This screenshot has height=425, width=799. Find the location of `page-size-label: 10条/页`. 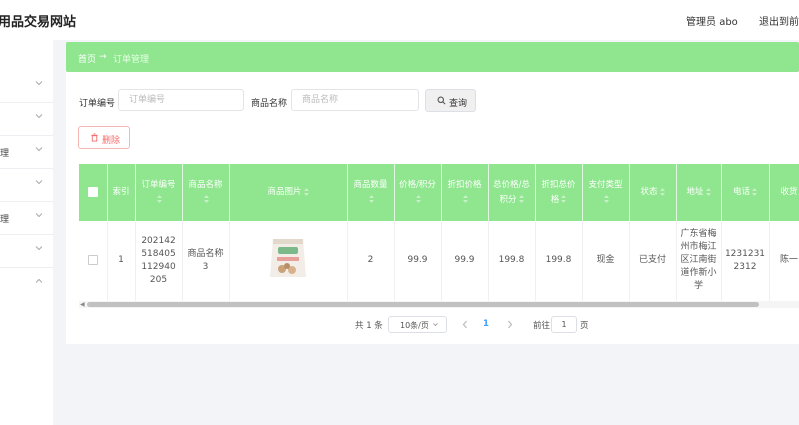

page-size-label: 10条/页 is located at coordinates (414, 325).